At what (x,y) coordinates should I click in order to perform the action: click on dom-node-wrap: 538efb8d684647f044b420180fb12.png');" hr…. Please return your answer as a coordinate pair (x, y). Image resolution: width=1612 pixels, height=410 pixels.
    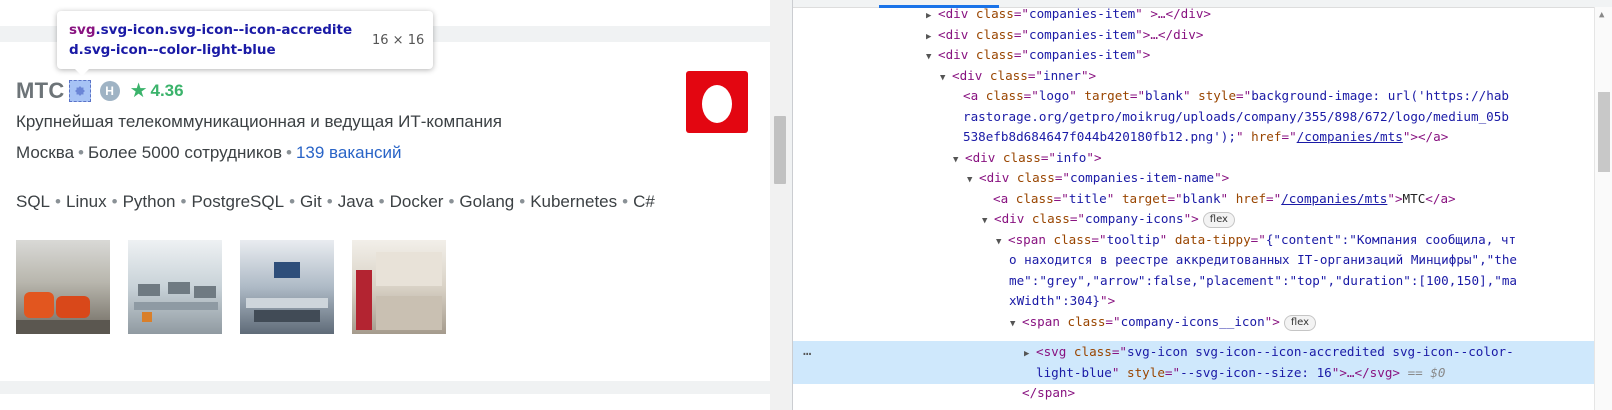
    Looking at the image, I should click on (1206, 136).